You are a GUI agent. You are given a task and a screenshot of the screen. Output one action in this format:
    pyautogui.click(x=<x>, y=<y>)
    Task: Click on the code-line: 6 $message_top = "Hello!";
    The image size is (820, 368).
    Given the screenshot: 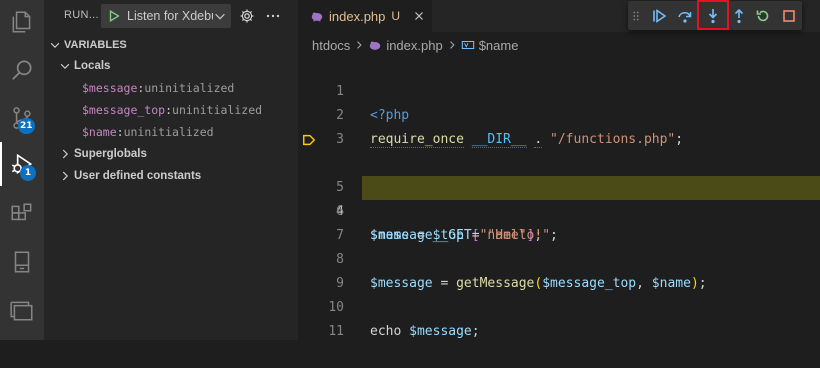 What is the action you would take?
    pyautogui.click(x=559, y=209)
    